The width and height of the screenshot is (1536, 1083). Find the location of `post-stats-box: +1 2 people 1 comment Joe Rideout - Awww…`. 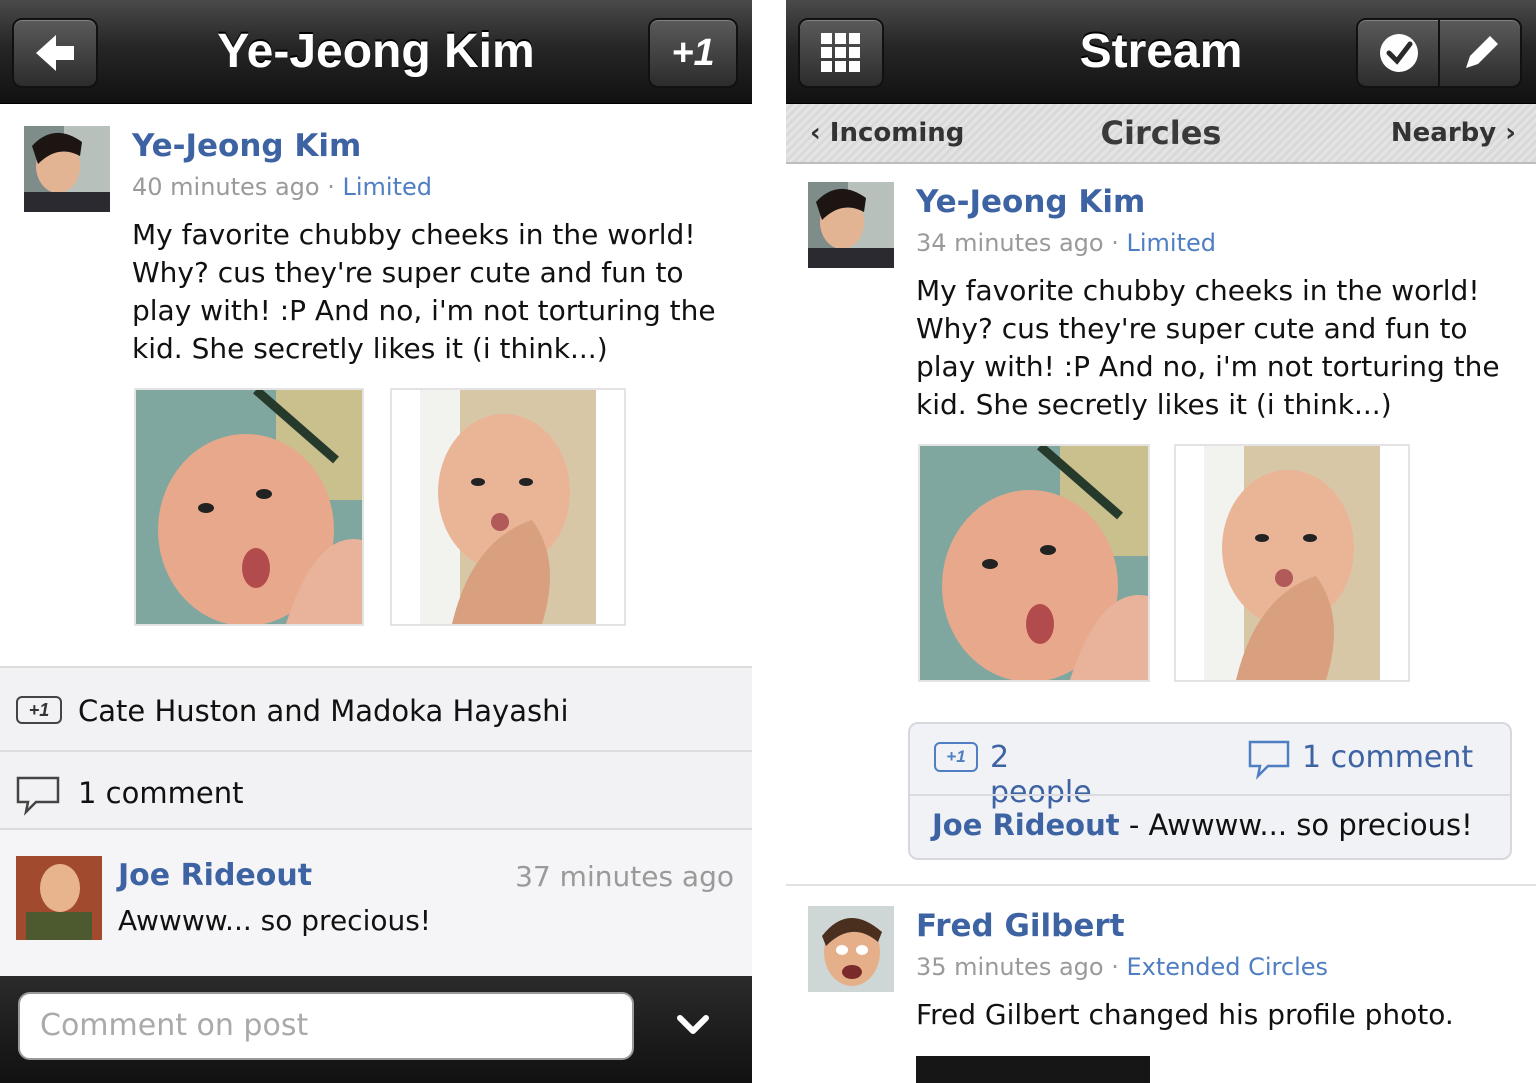

post-stats-box: +1 2 people 1 comment Joe Rideout - Awww… is located at coordinates (1210, 791).